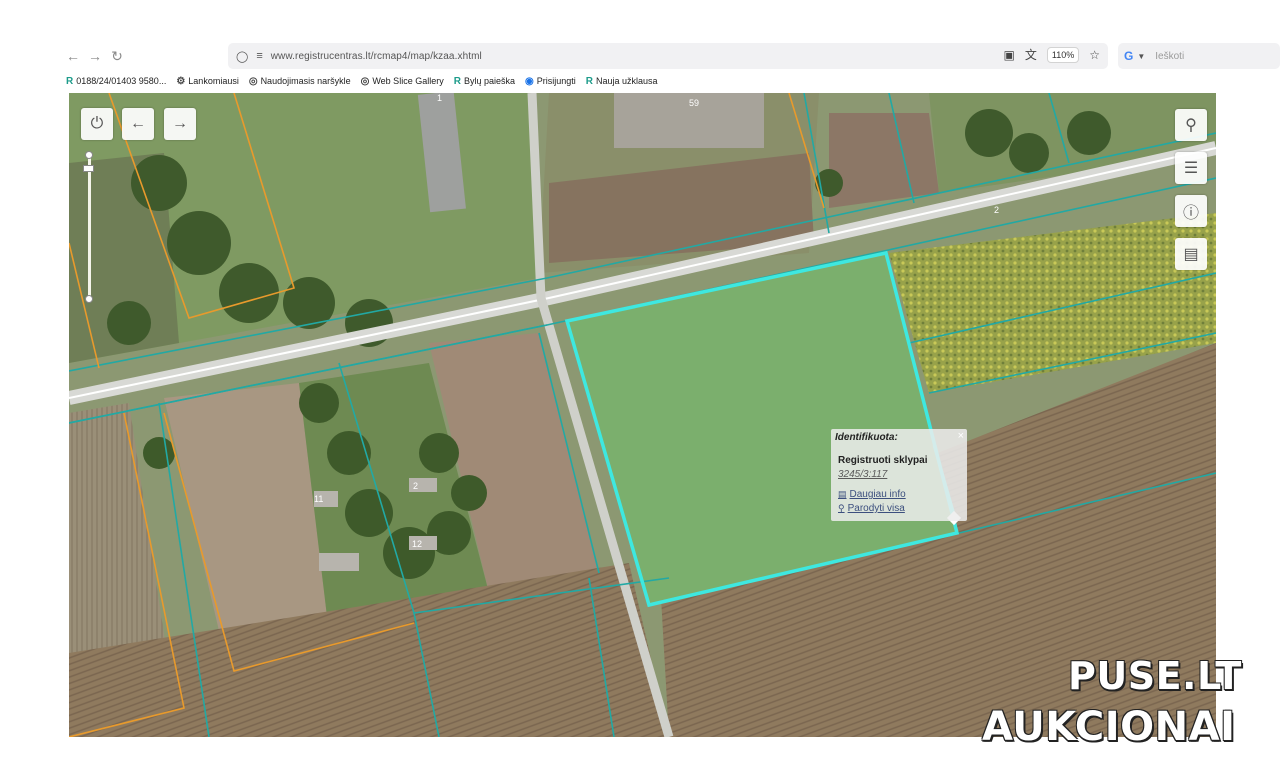  What do you see at coordinates (1128, 56) in the screenshot?
I see `search-engine-icon: G` at bounding box center [1128, 56].